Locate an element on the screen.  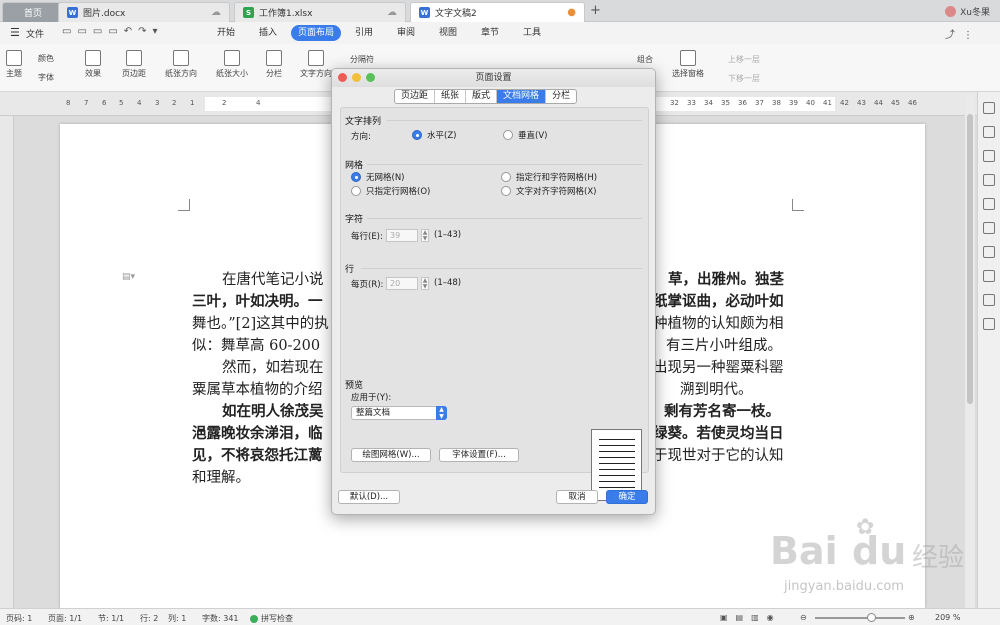
share-doc-icon is located at coordinates (989, 324).